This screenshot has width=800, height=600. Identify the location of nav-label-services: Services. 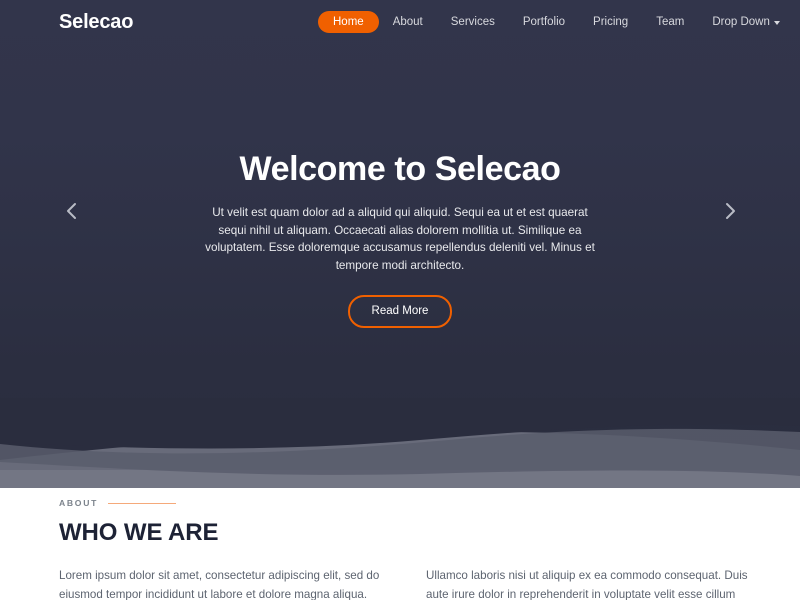
(472, 22).